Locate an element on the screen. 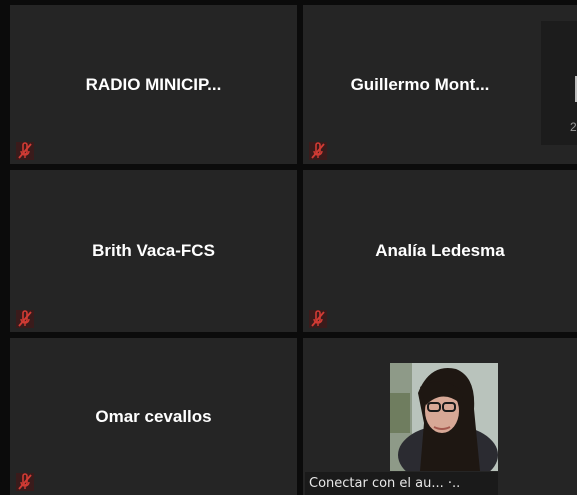 The image size is (577, 495). side-panel-preview: 2 is located at coordinates (559, 83).